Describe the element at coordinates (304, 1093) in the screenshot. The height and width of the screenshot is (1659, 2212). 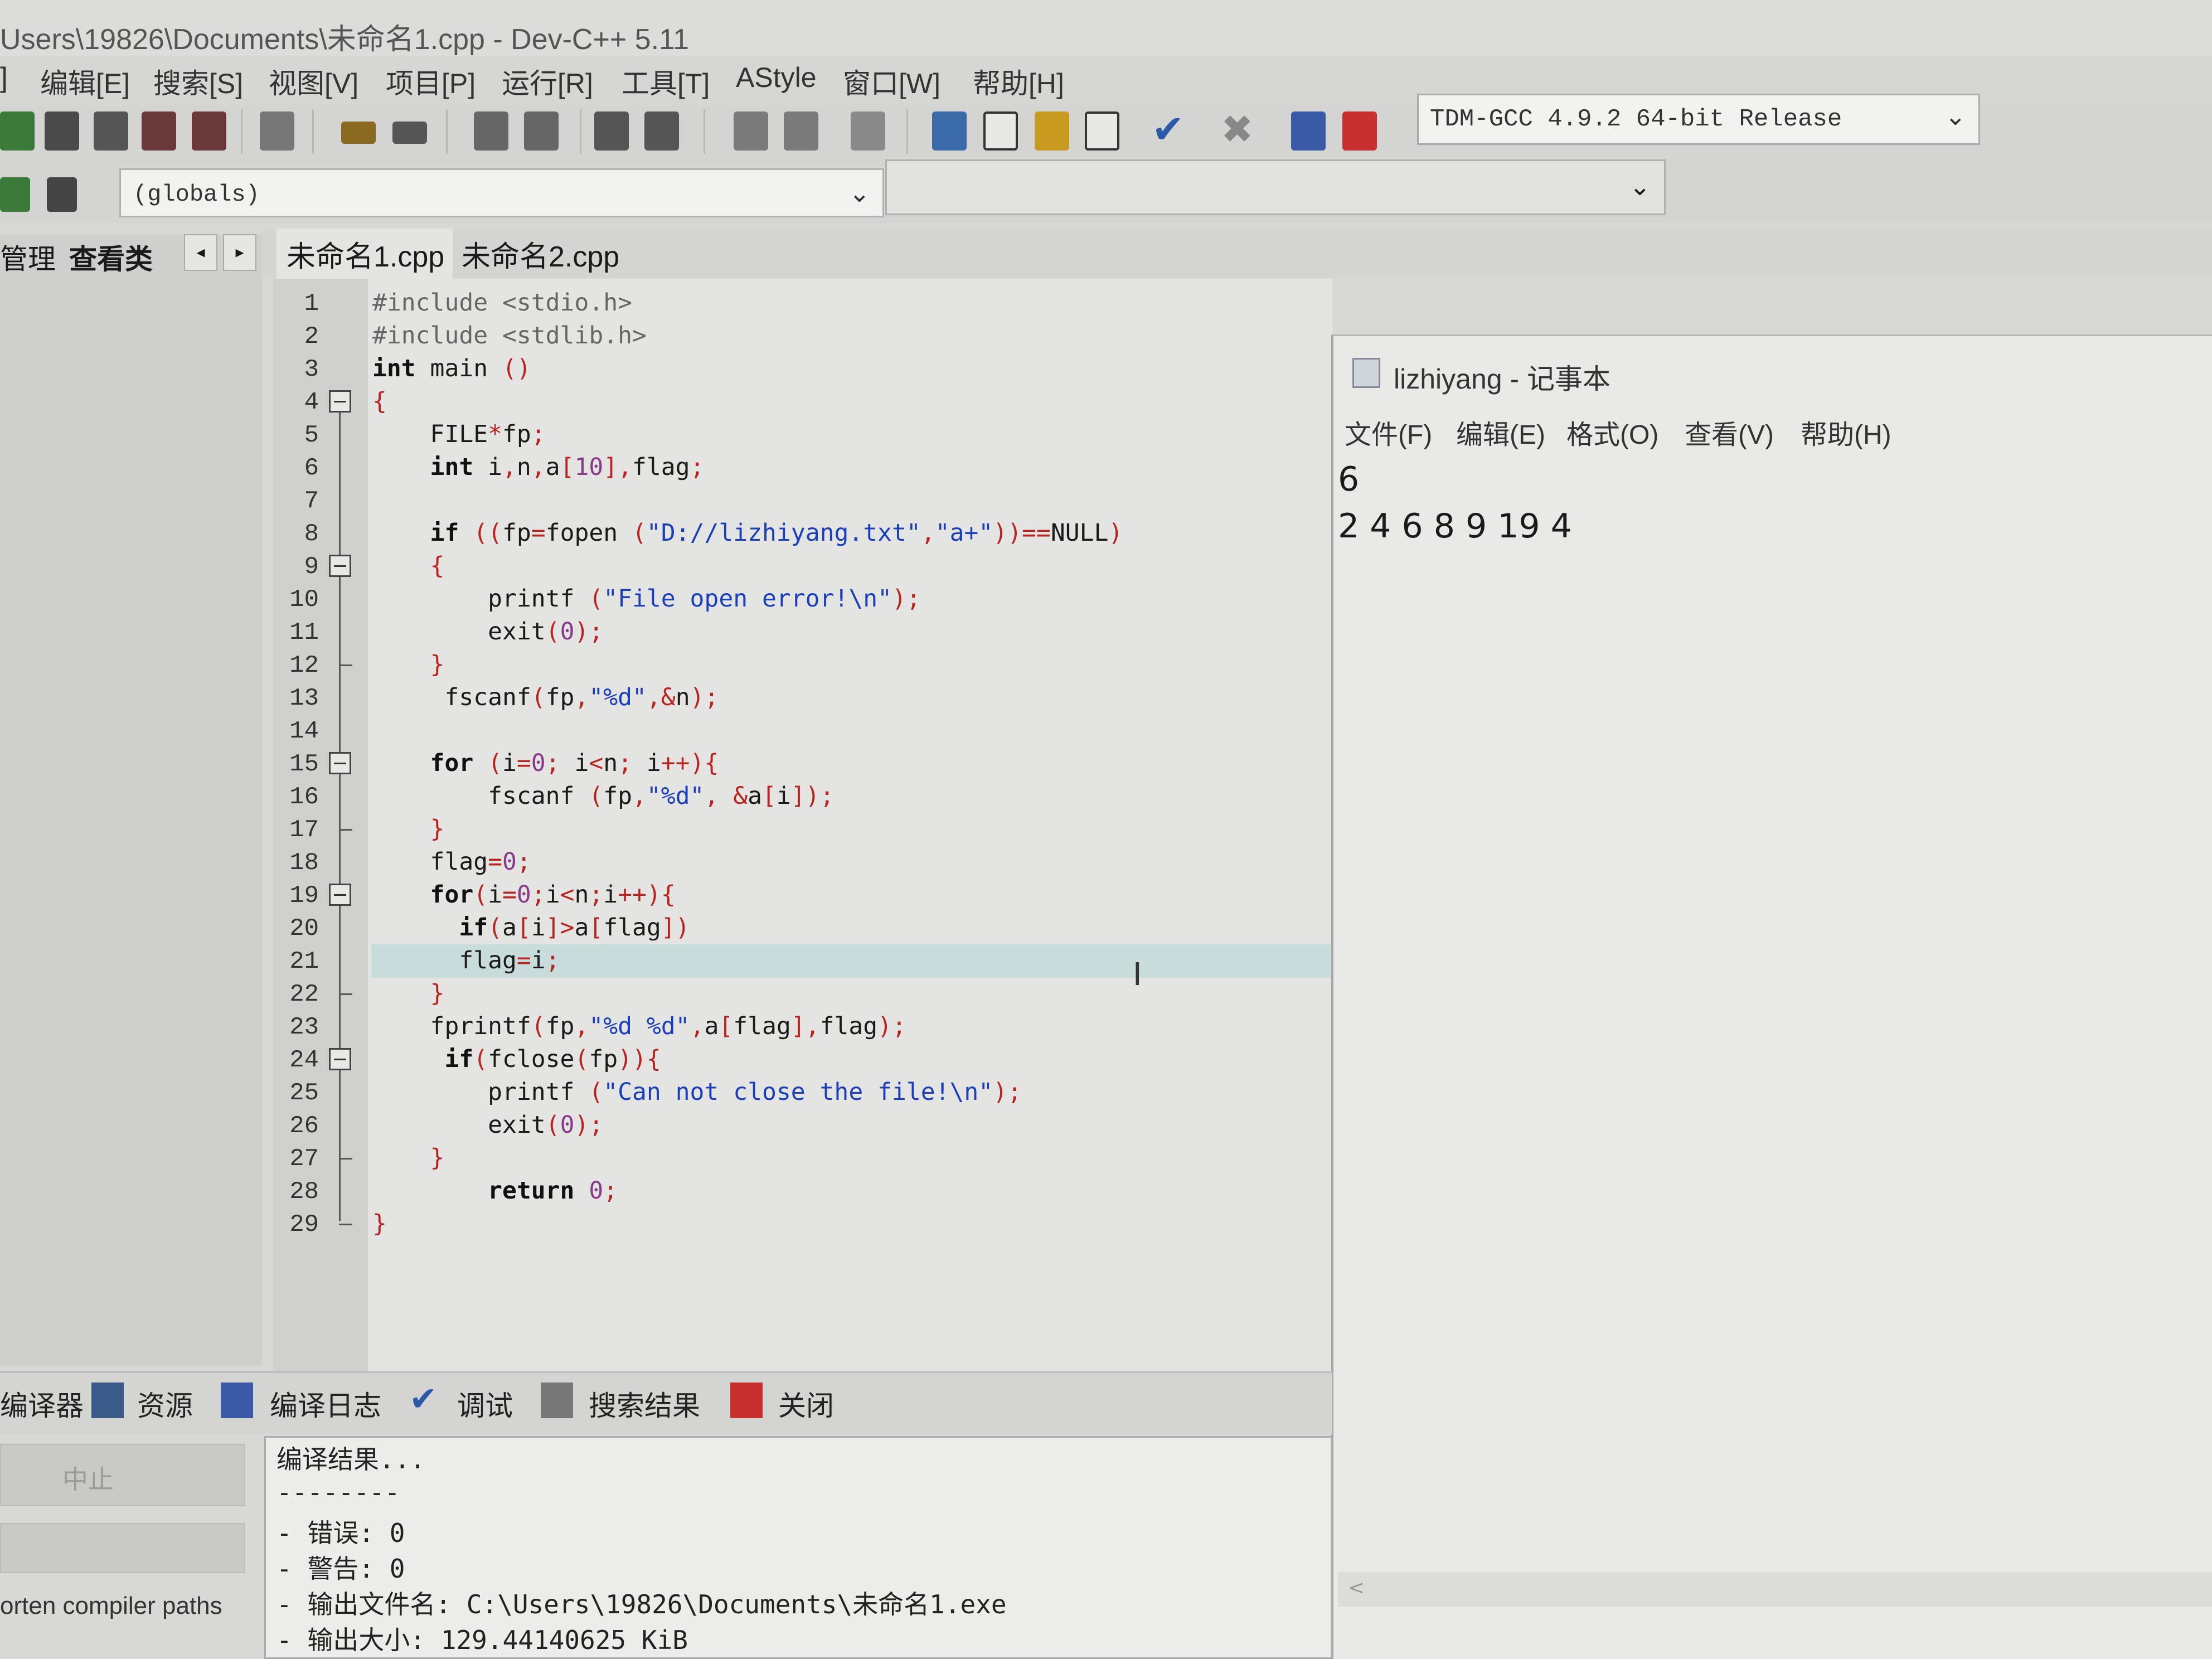
I see `line-number: 25` at that location.